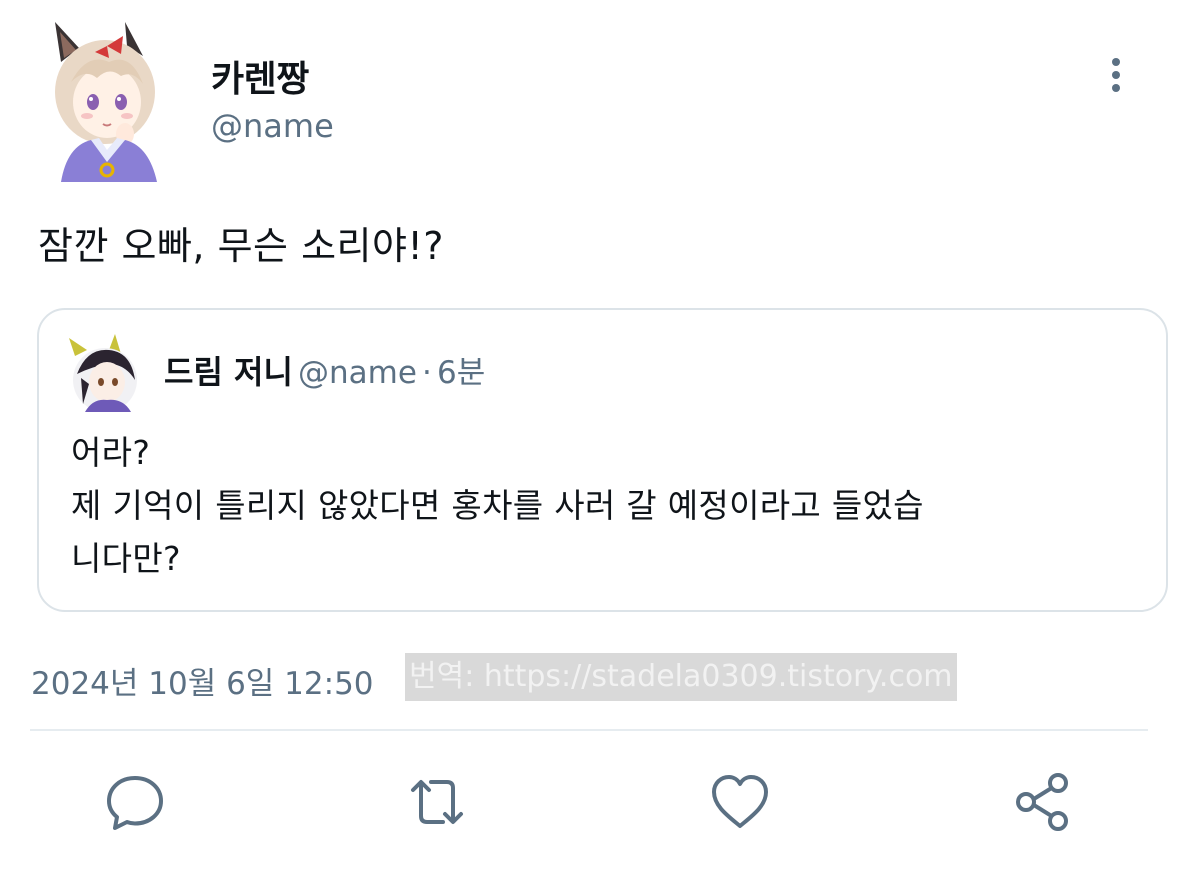 Image resolution: width=1178 pixels, height=871 pixels. What do you see at coordinates (260, 76) in the screenshot?
I see `author-name: 카렌짱` at bounding box center [260, 76].